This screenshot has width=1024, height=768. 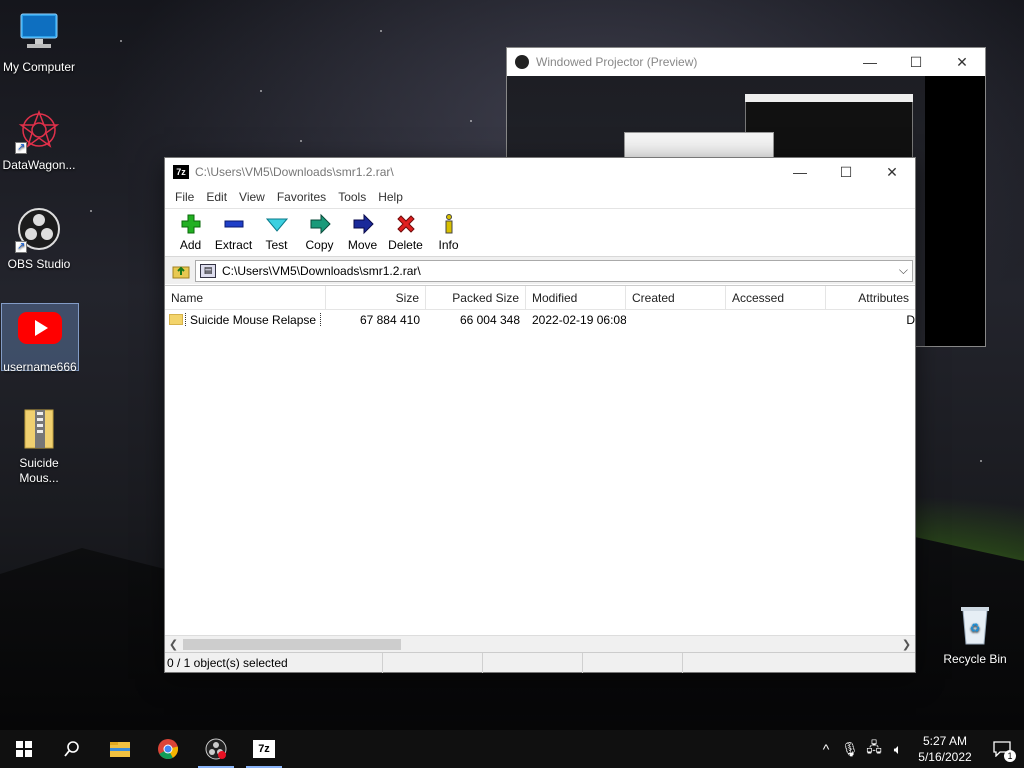 I want to click on clock: 5:27 AM 5/16/2022, so click(x=945, y=749).